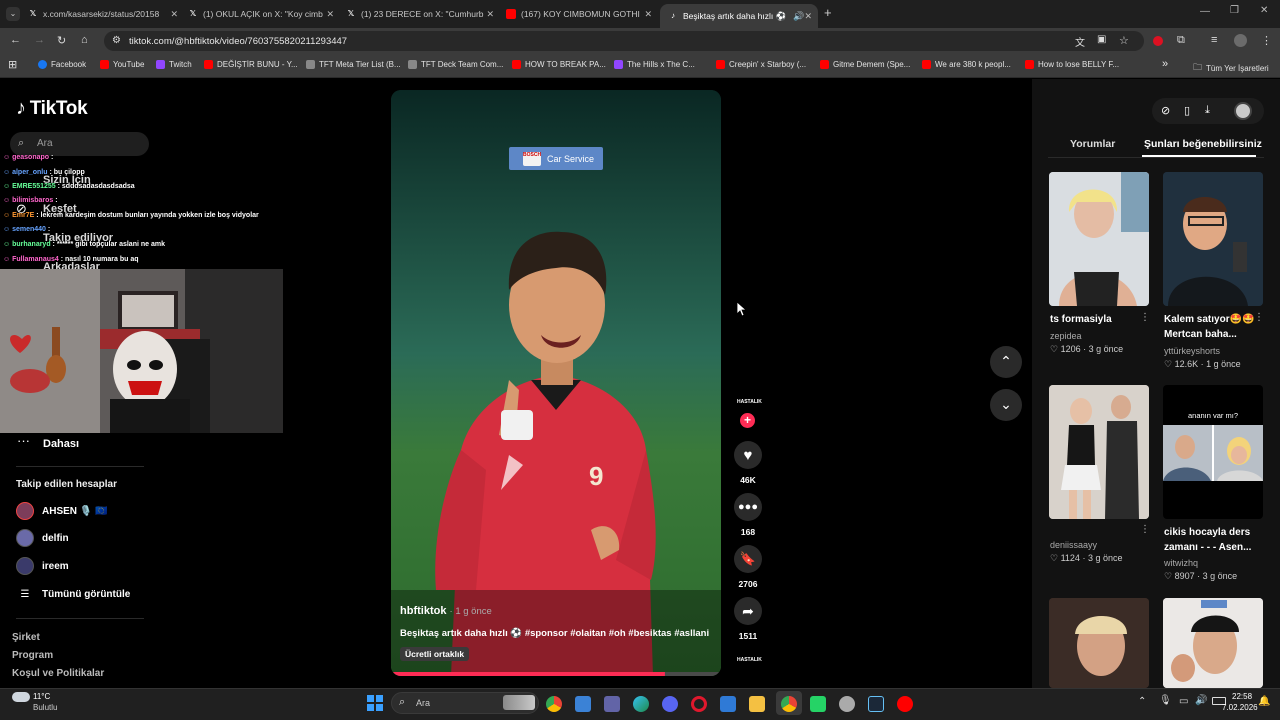 This screenshot has height=720, width=1280. What do you see at coordinates (1207, 110) in the screenshot?
I see `download-icon: ⤓` at bounding box center [1207, 110].